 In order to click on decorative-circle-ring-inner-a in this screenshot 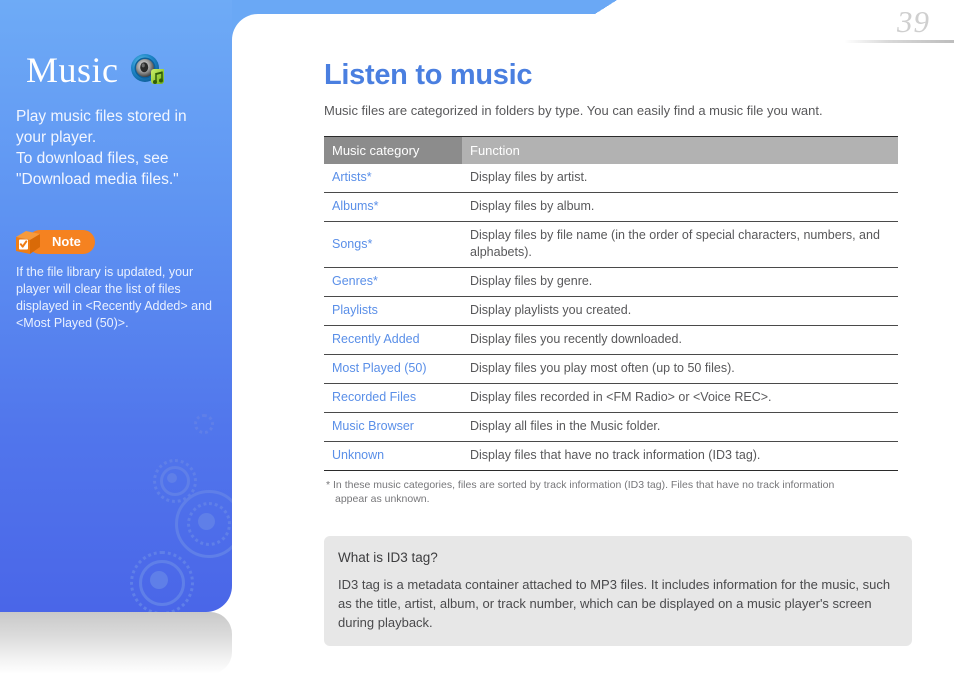, I will do `click(175, 481)`.